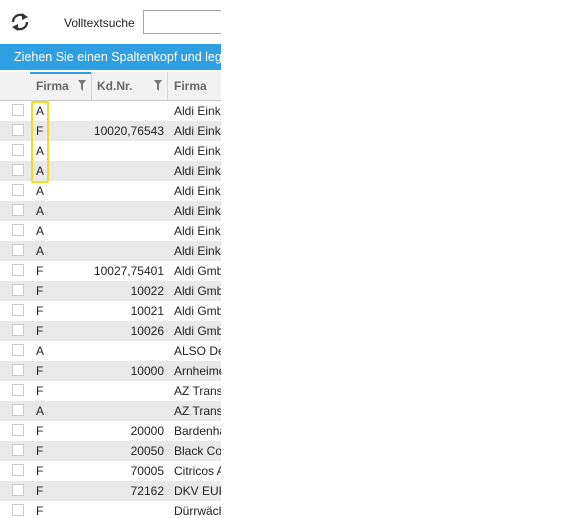 This screenshot has width=568, height=518. I want to click on table-row: F 10026 Aldi GmbH, so click(110, 331).